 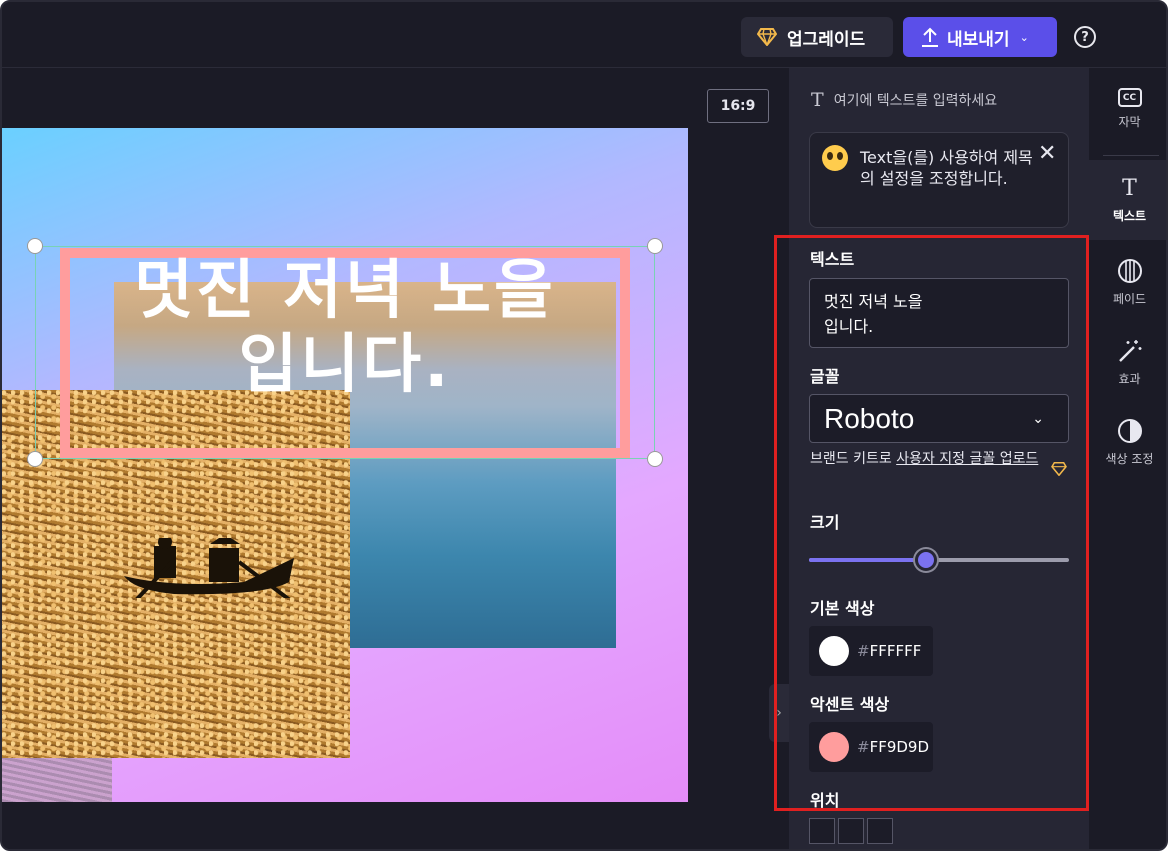 I want to click on upgrade-button: 업그레이드, so click(x=817, y=37).